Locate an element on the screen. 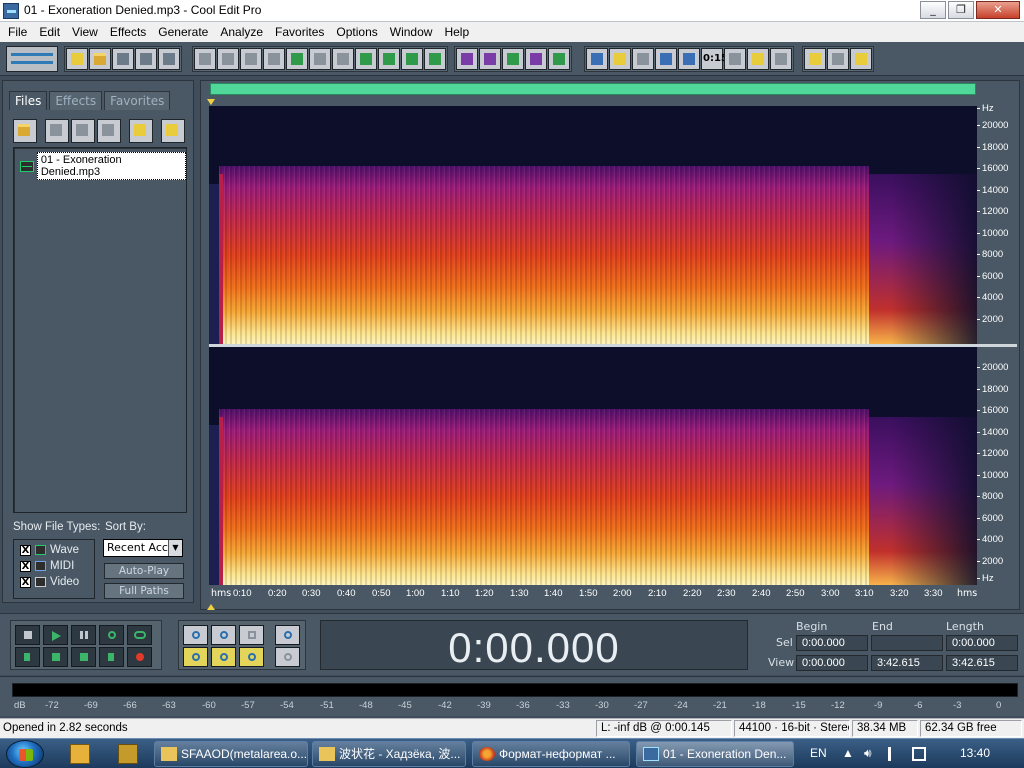 This screenshot has width=1024, height=768. multitrack-toggle-button is located at coordinates (32, 59).